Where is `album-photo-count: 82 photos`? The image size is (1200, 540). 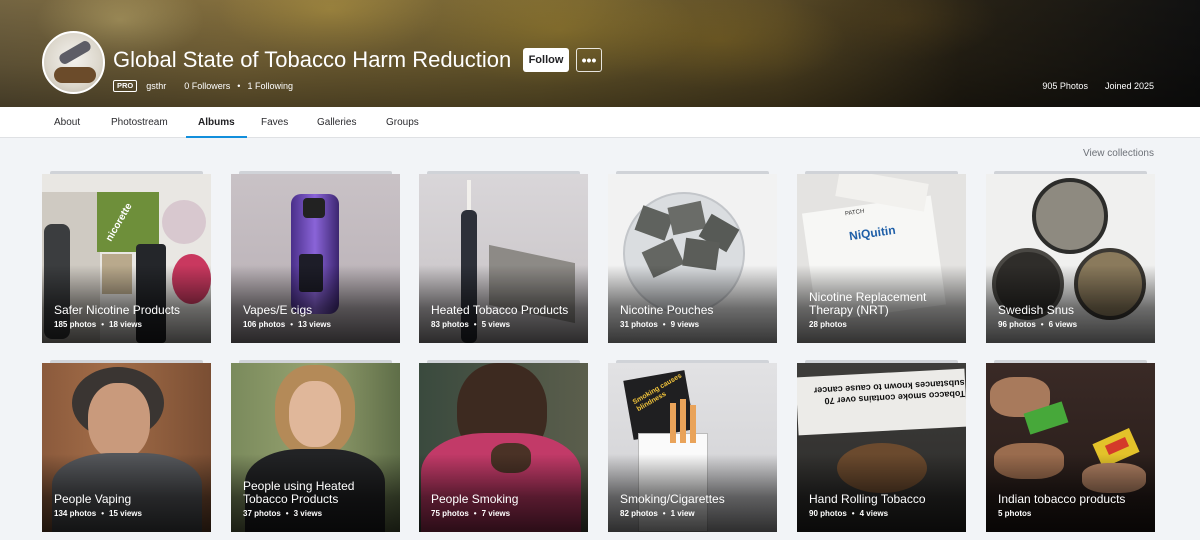 album-photo-count: 82 photos is located at coordinates (639, 513).